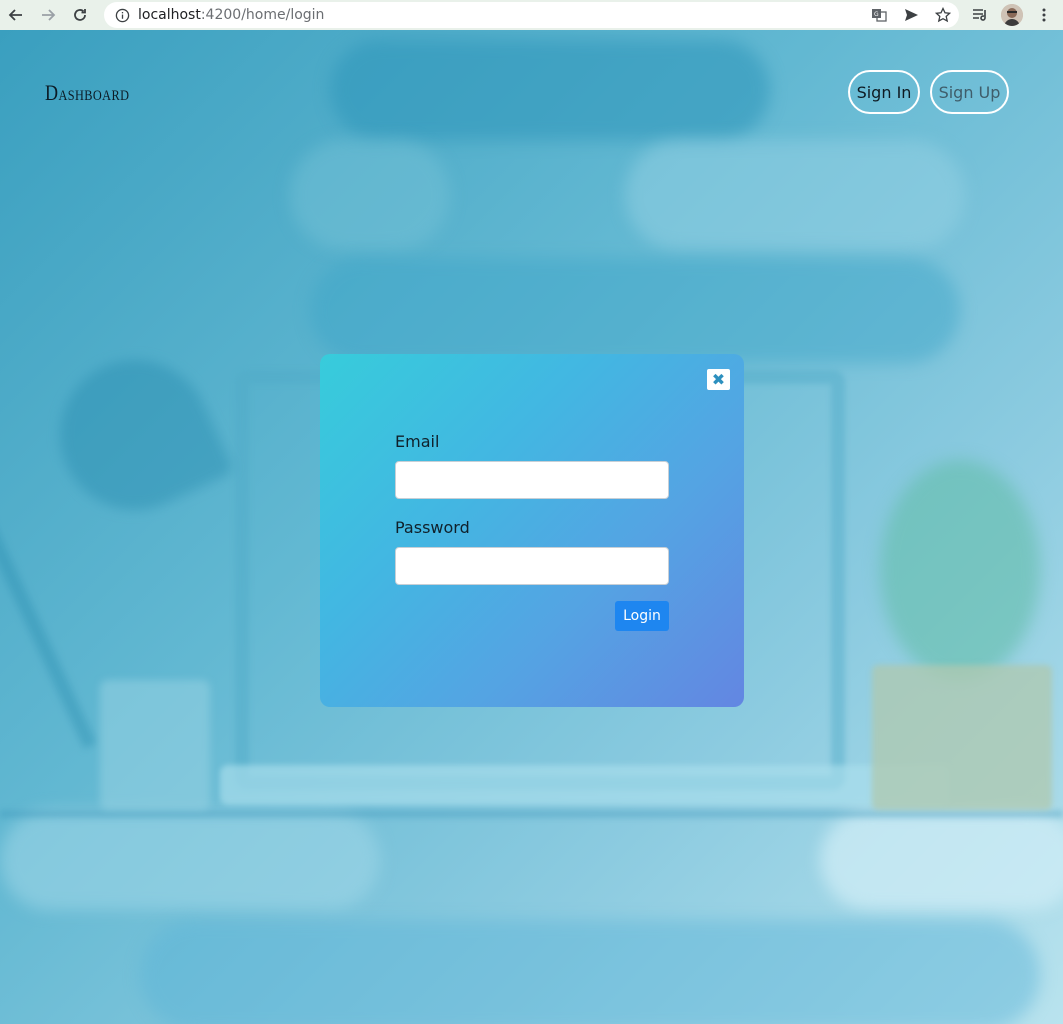 The height and width of the screenshot is (1024, 1063). Describe the element at coordinates (532, 480) in the screenshot. I see `email-field` at that location.